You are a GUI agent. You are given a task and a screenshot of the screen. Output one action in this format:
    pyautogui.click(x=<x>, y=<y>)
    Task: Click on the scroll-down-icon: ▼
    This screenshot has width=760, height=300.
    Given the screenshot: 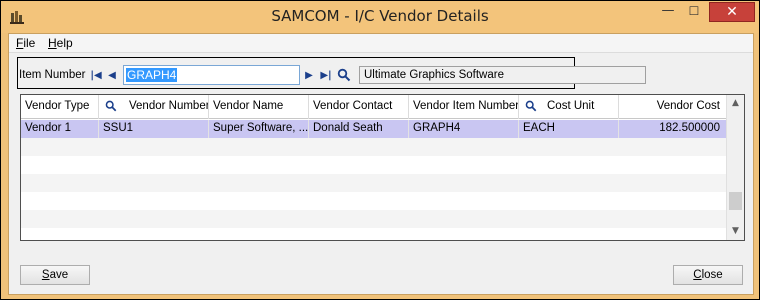 What is the action you would take?
    pyautogui.click(x=735, y=231)
    